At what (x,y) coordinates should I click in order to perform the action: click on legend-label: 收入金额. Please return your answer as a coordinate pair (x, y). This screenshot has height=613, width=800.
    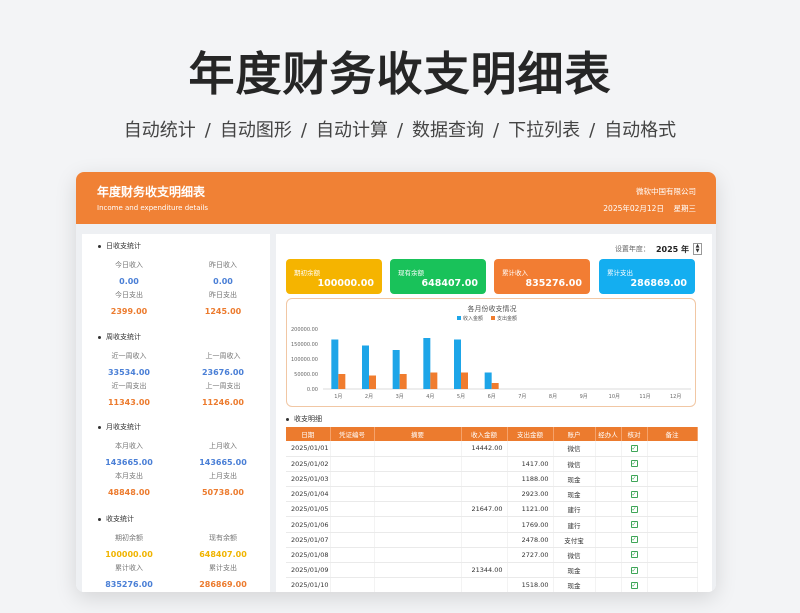
    Looking at the image, I should click on (473, 318).